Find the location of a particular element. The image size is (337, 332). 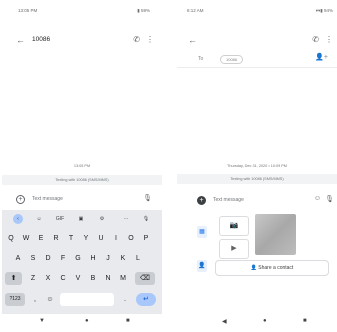

comma-key: , is located at coordinates (35, 299).